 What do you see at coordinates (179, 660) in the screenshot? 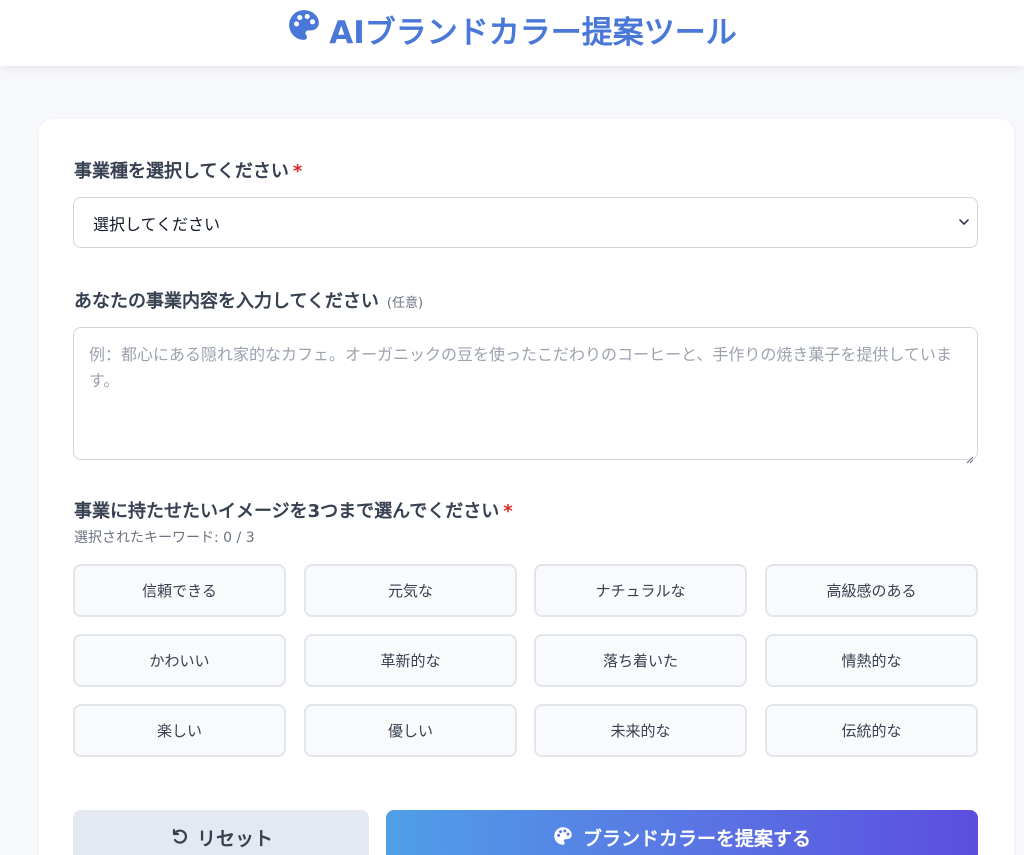
I see `keyword-button: かわいい` at bounding box center [179, 660].